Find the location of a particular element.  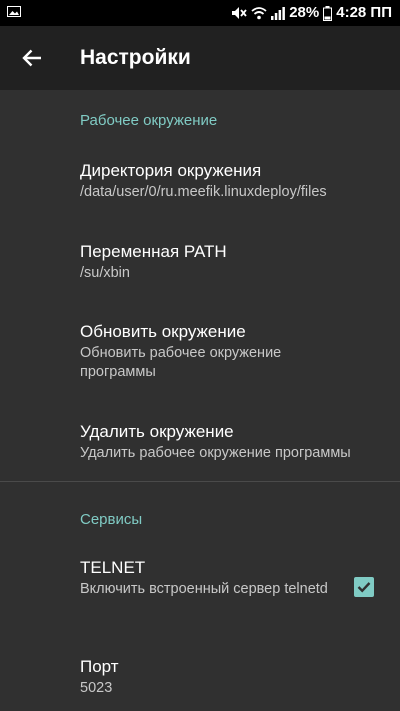

mute-icon is located at coordinates (239, 13).